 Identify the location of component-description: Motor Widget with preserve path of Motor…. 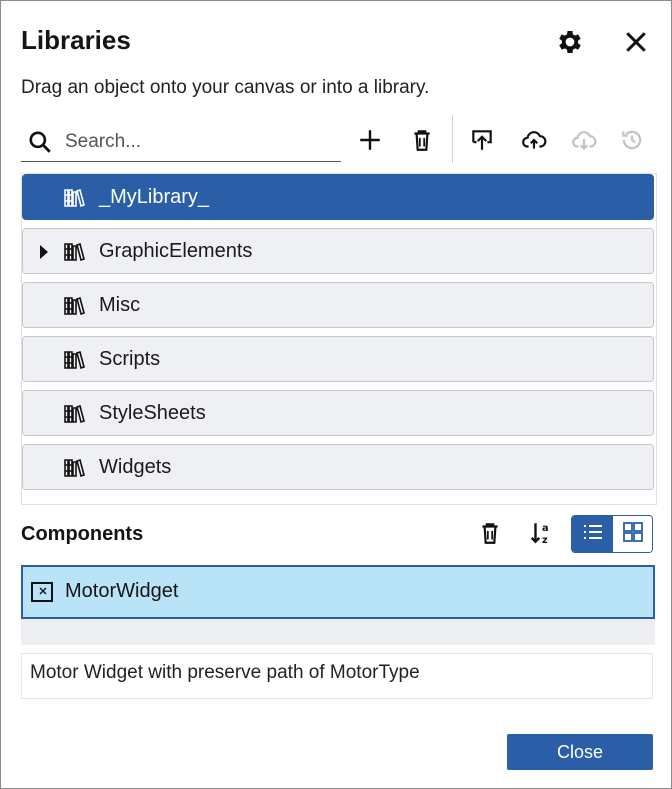
(337, 676).